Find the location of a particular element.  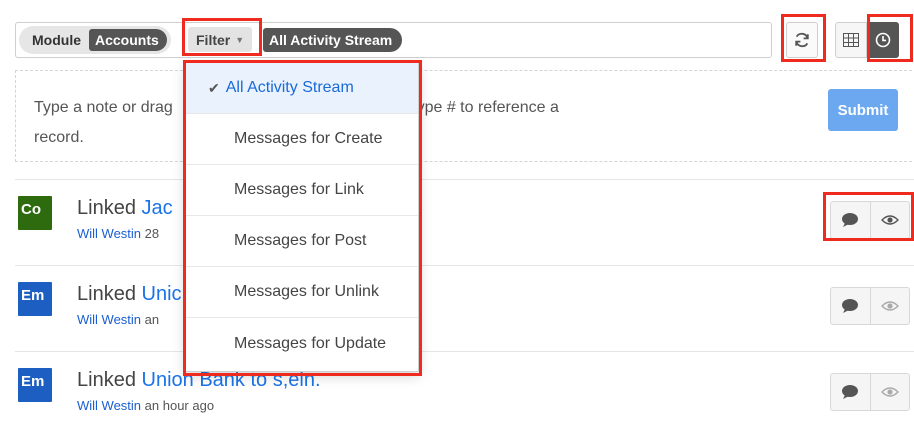

list-view-icon is located at coordinates (851, 40).